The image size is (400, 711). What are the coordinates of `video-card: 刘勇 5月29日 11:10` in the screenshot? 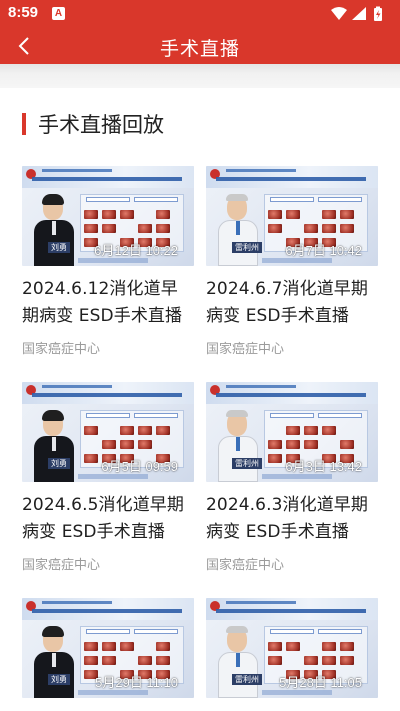 It's located at (108, 653).